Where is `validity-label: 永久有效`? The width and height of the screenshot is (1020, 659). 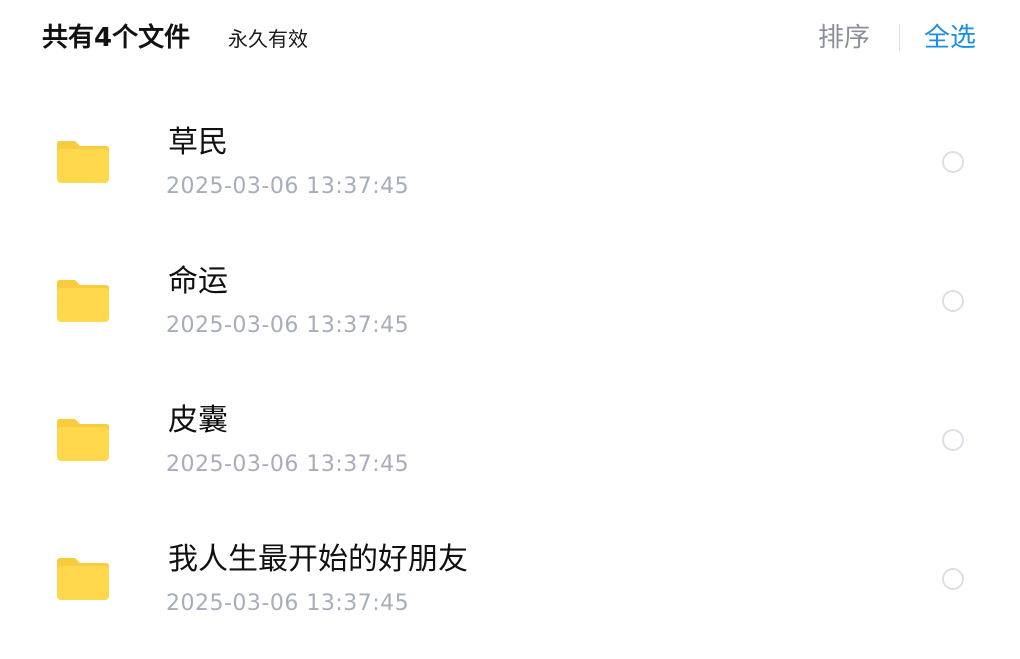 validity-label: 永久有效 is located at coordinates (268, 39).